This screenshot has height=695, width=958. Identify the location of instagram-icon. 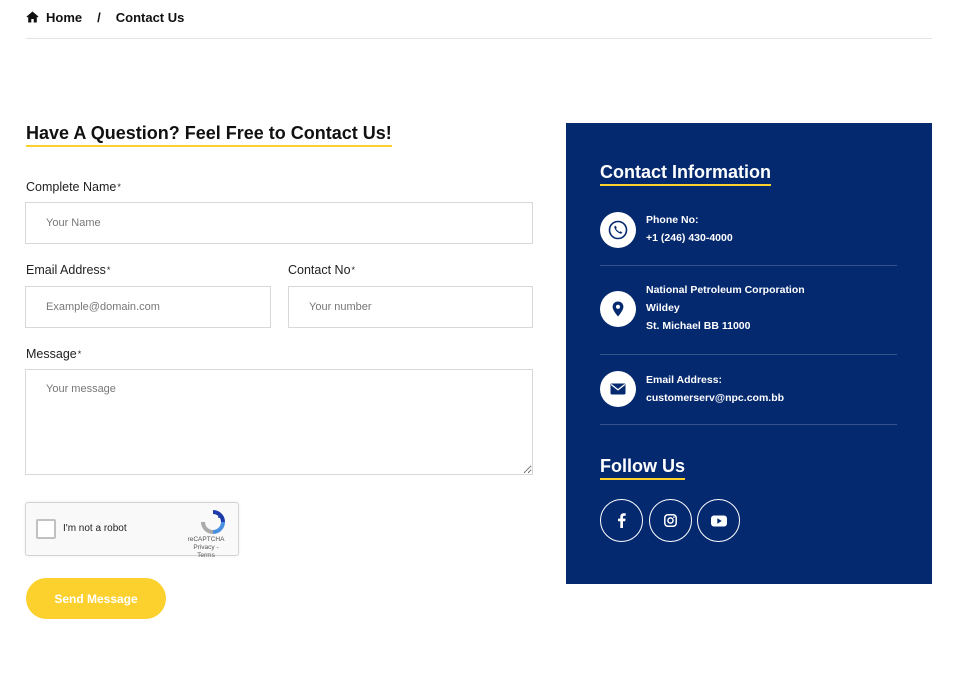
(670, 520).